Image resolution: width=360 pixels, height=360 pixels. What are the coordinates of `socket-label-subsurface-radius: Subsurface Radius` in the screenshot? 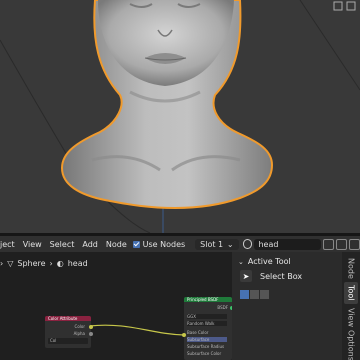 It's located at (206, 346).